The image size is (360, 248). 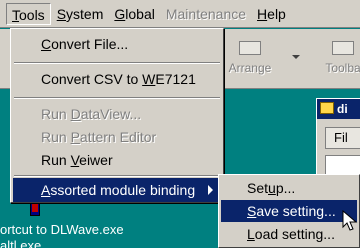 What do you see at coordinates (250, 48) in the screenshot?
I see `arrange-icon` at bounding box center [250, 48].